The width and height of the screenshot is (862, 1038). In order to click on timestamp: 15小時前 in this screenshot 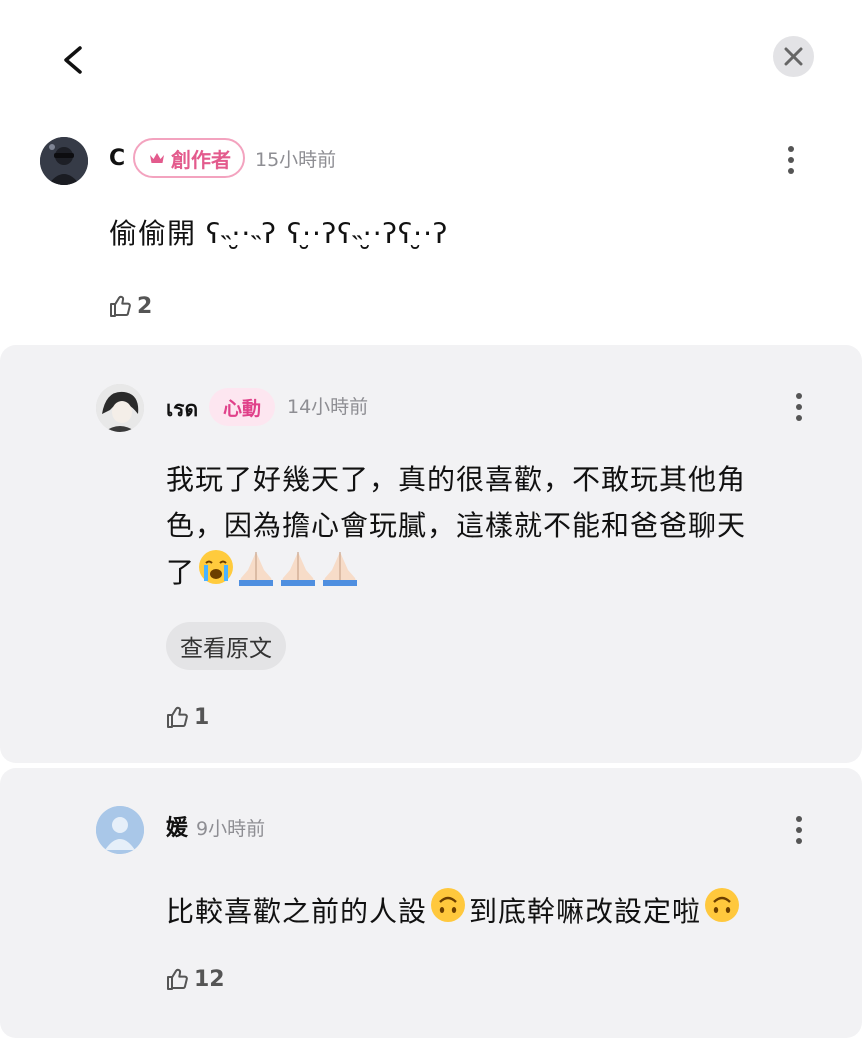, I will do `click(296, 160)`.